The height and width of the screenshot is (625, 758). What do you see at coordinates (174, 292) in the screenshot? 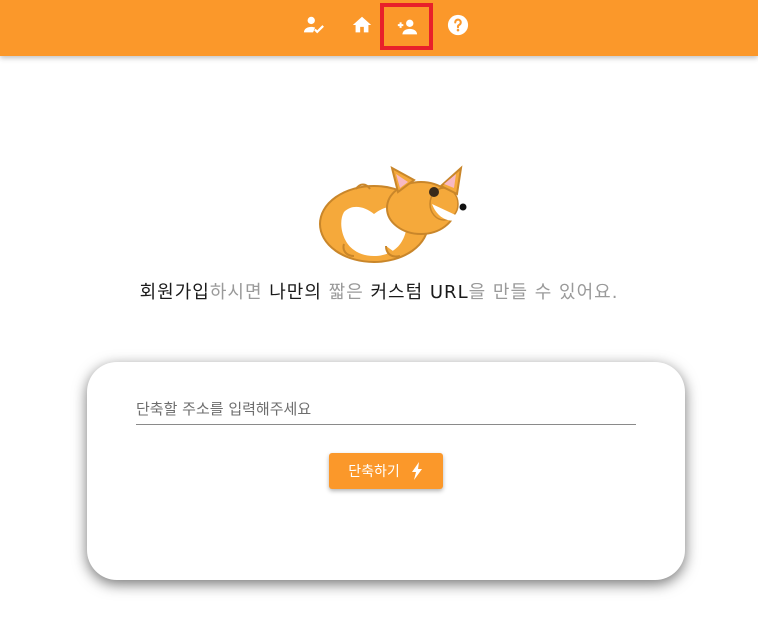
I see `tagline-signup: 회원가입` at bounding box center [174, 292].